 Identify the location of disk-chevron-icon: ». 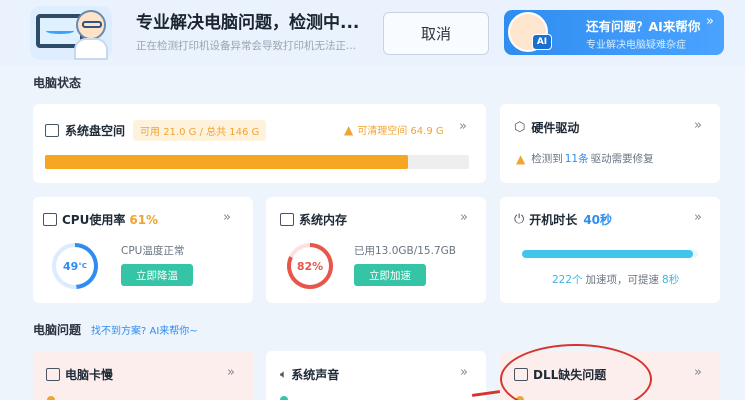
(463, 126).